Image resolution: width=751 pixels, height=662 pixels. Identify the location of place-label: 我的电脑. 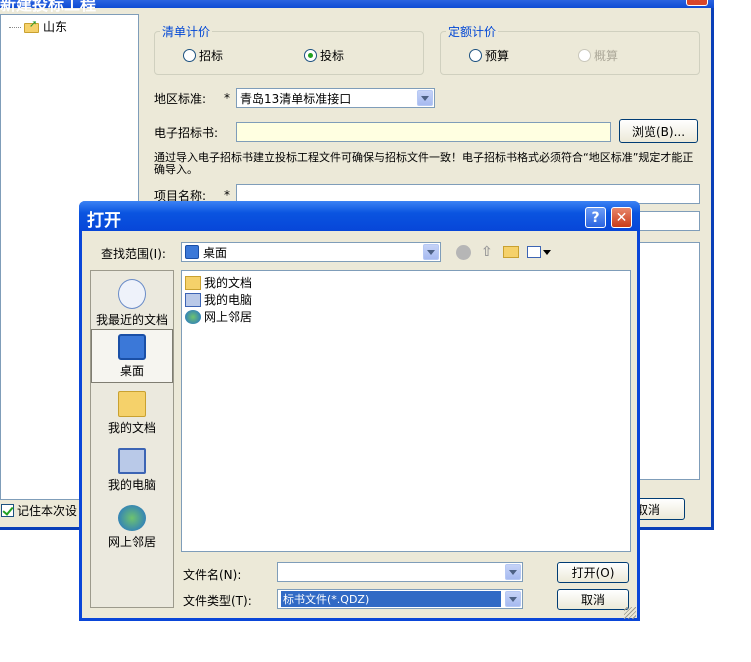
(131, 485).